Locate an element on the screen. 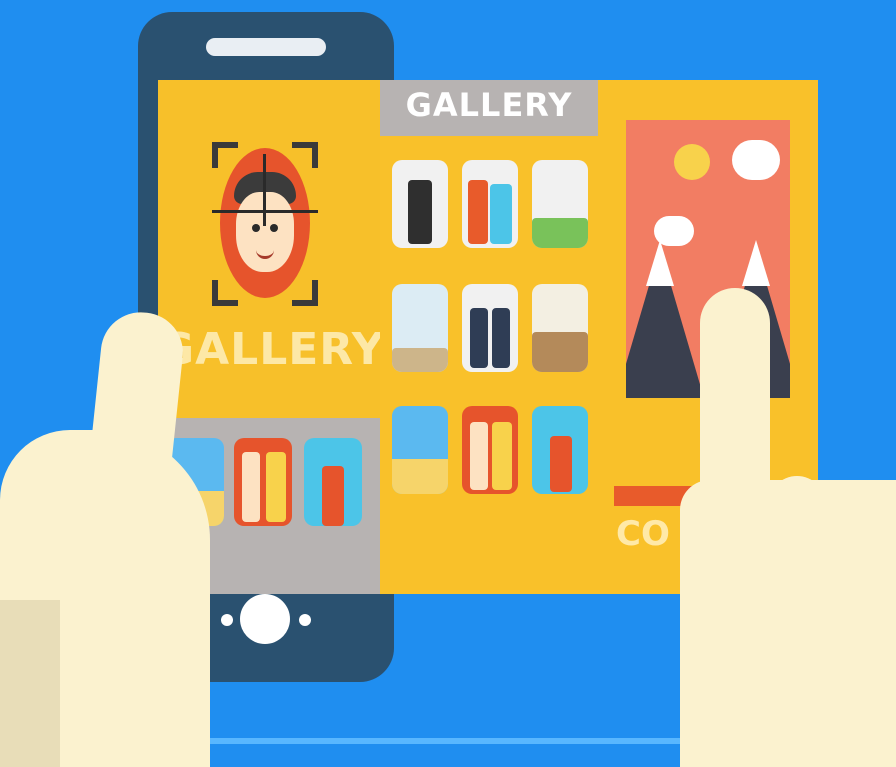 The height and width of the screenshot is (767, 896). gallery-title: GALLERY is located at coordinates (271, 349).